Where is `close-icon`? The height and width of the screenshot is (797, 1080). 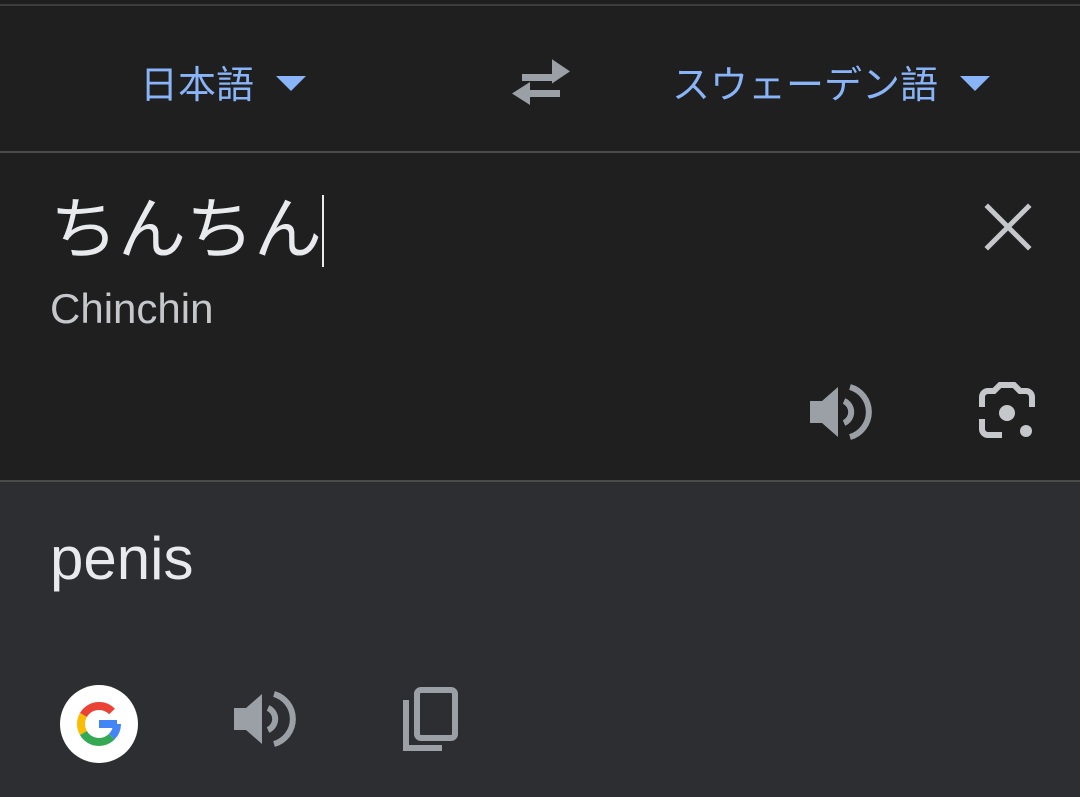 close-icon is located at coordinates (1008, 227).